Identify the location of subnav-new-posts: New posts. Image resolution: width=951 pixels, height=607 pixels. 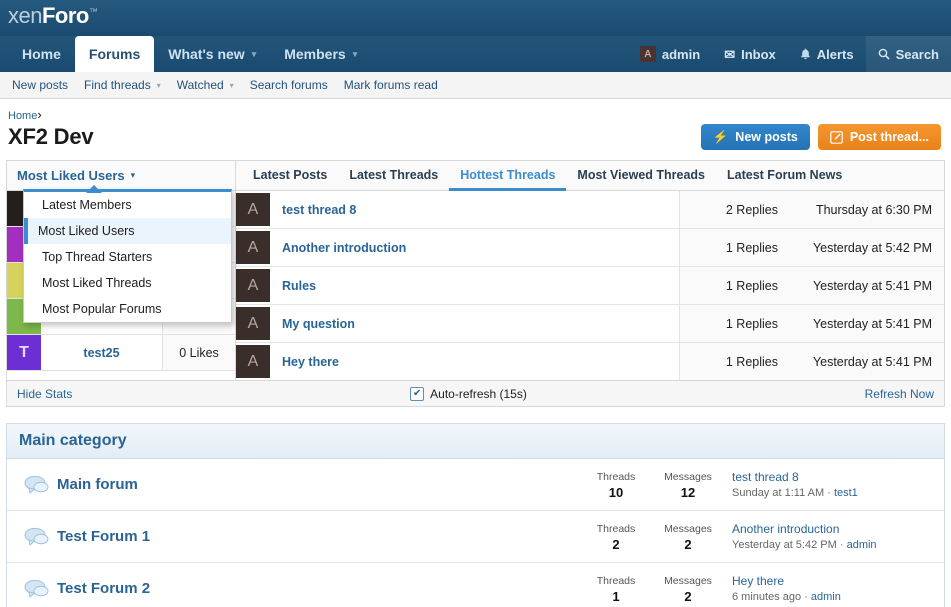
(40, 85).